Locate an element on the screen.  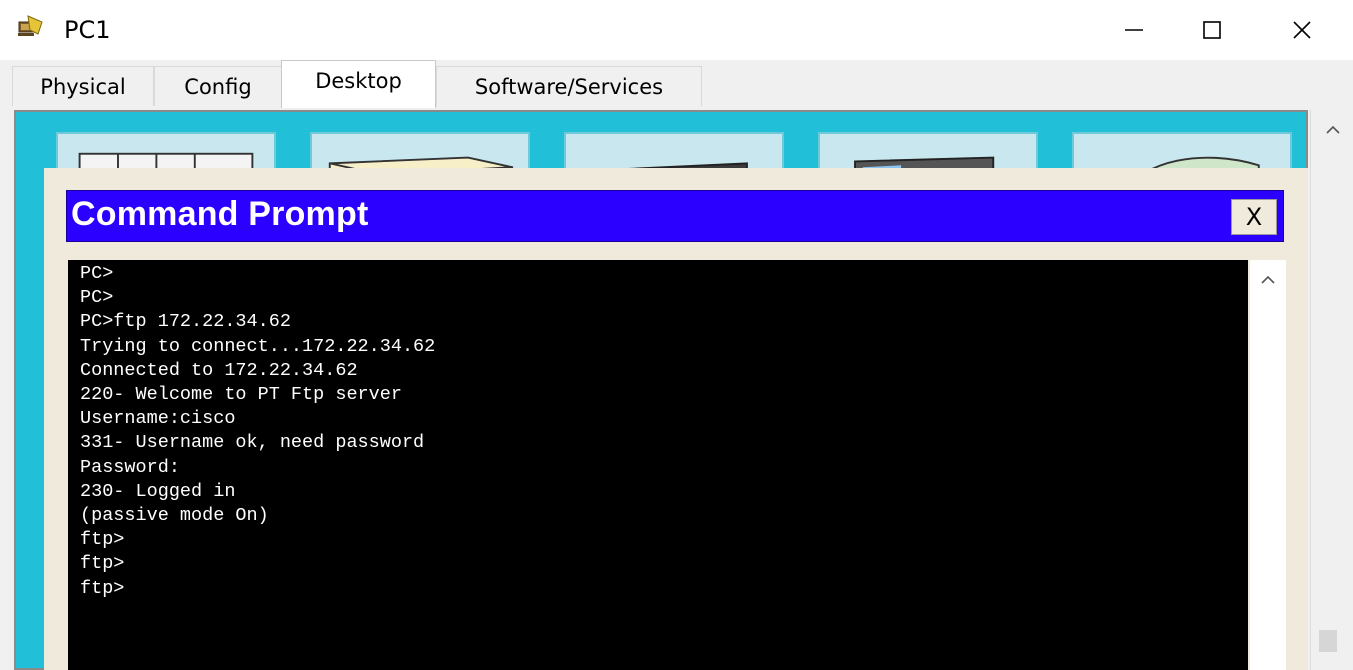
command-prompt-title: Command Prompt is located at coordinates (220, 214).